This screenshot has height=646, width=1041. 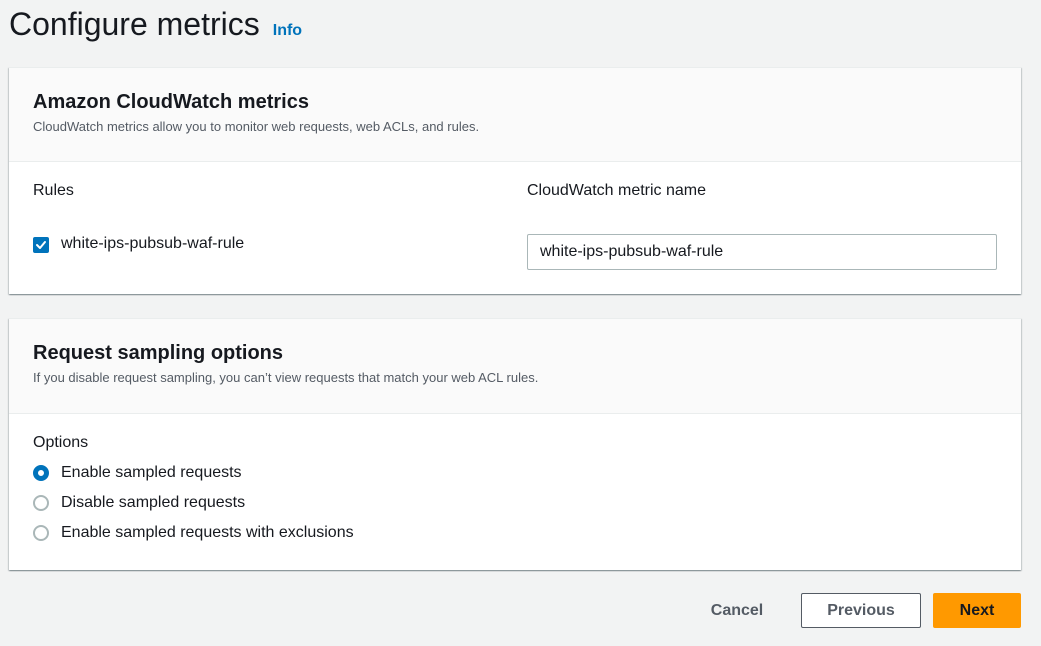 I want to click on options-label: Options, so click(x=61, y=442).